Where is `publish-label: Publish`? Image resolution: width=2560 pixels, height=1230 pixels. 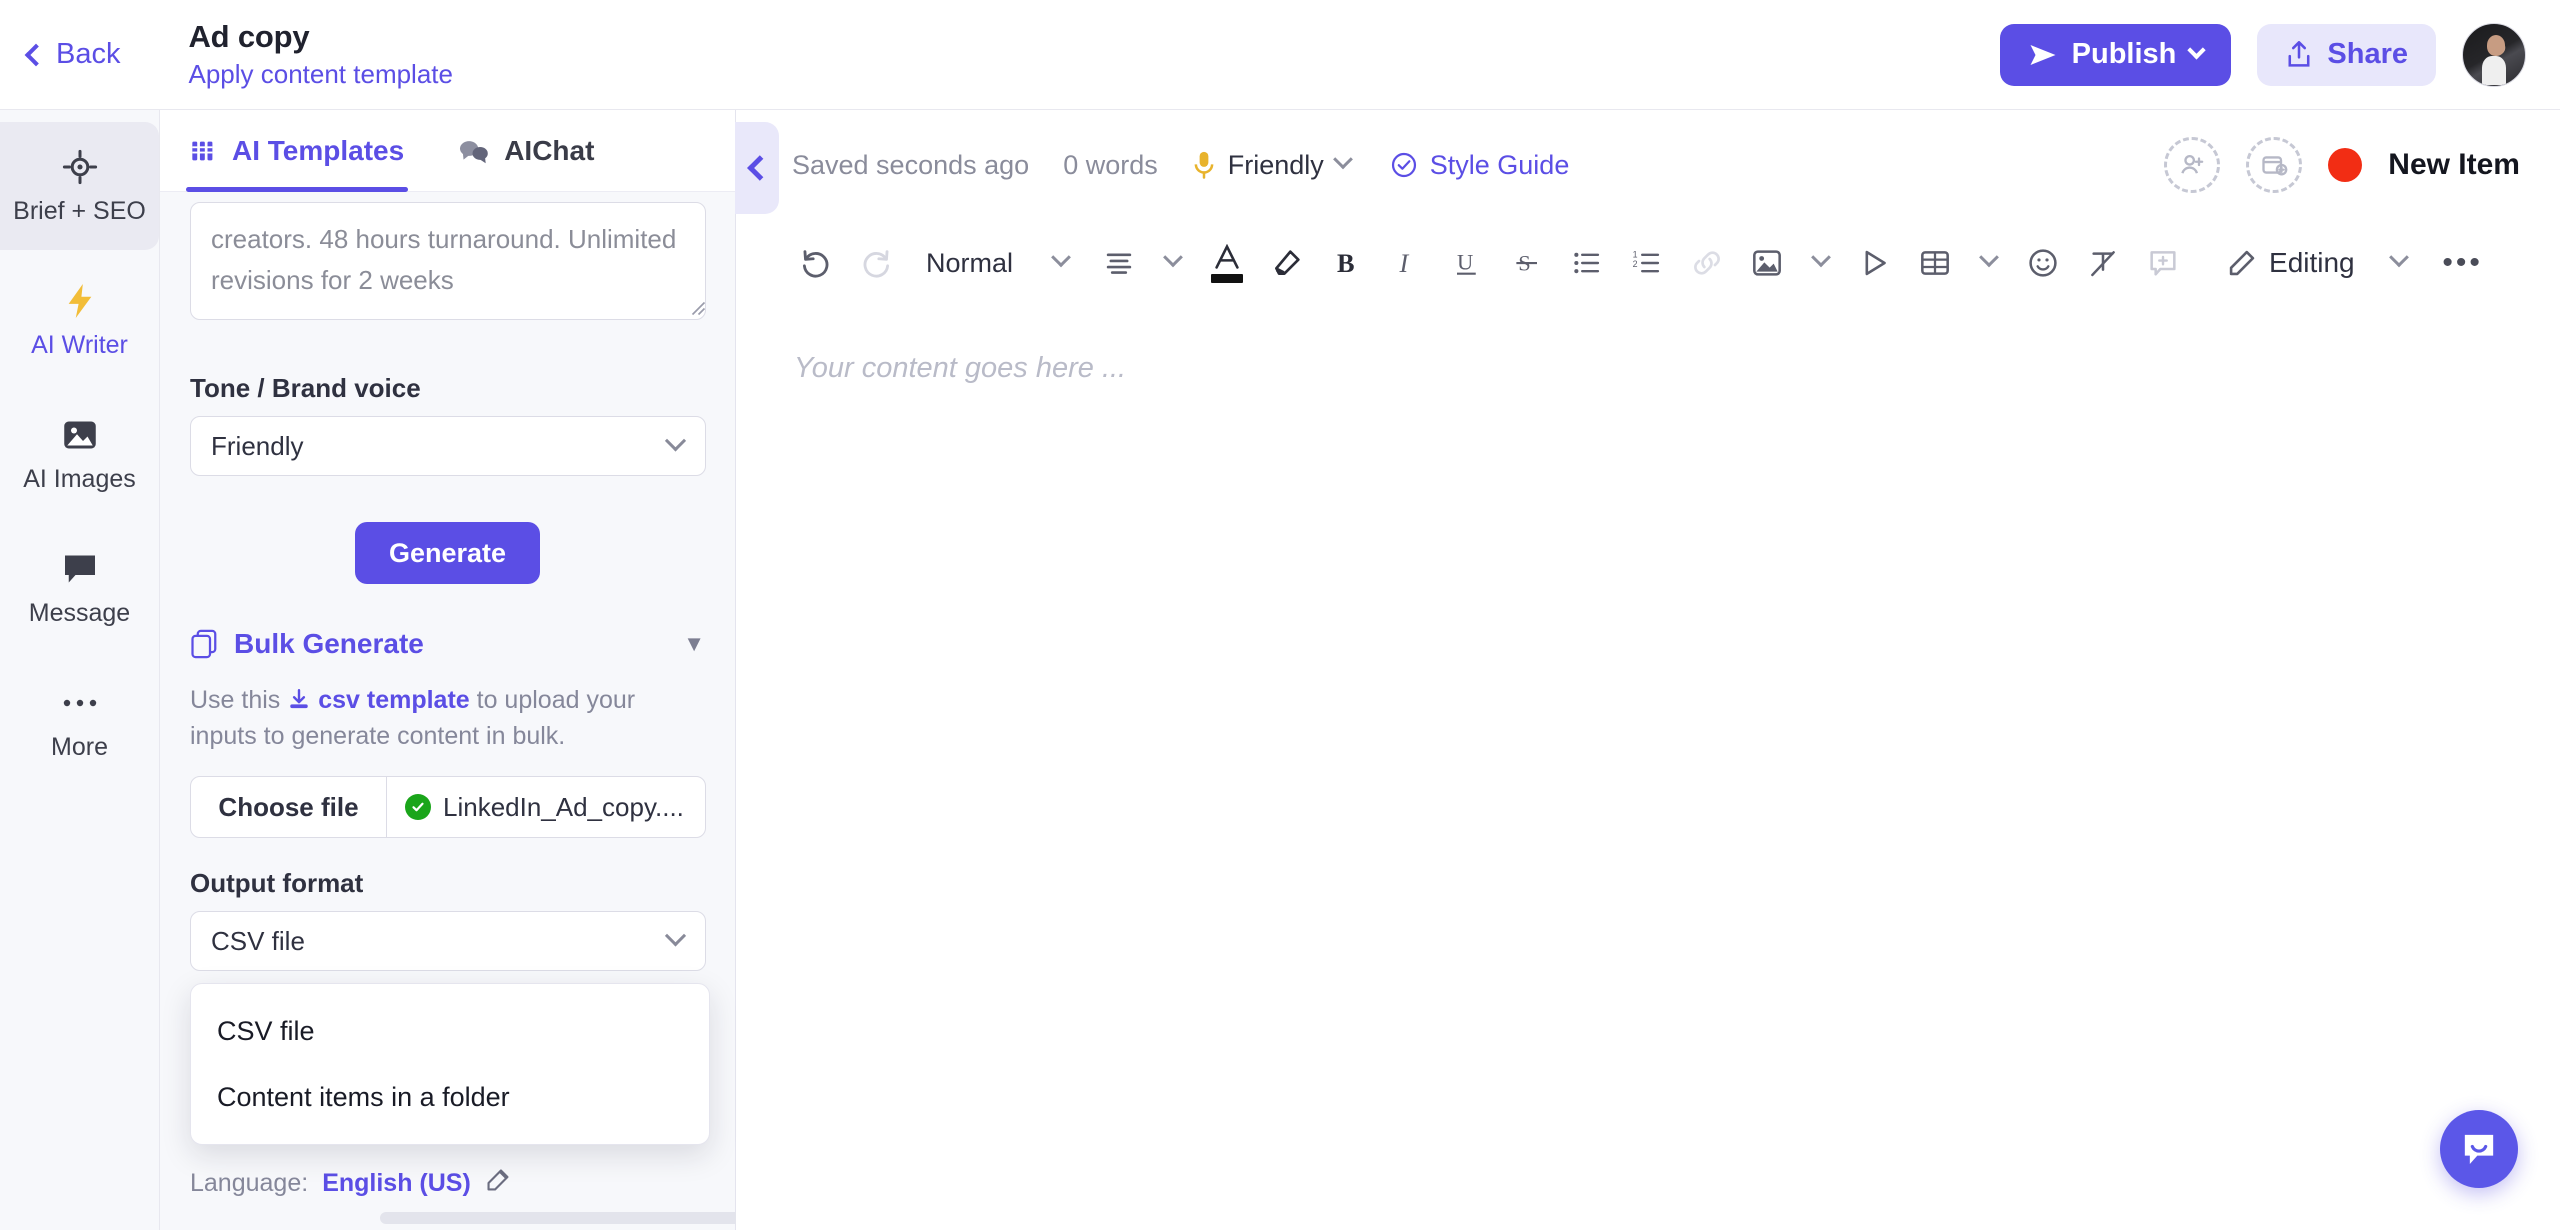
publish-label: Publish is located at coordinates (2124, 54).